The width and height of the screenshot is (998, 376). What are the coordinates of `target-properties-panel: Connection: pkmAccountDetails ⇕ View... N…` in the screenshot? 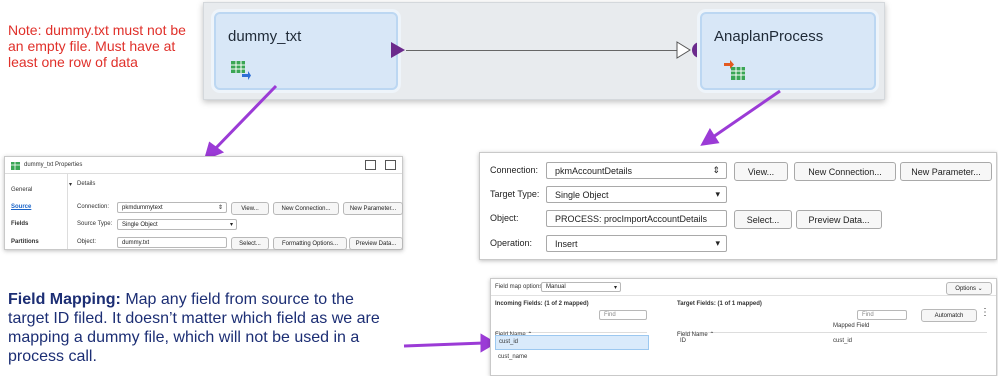 It's located at (738, 206).